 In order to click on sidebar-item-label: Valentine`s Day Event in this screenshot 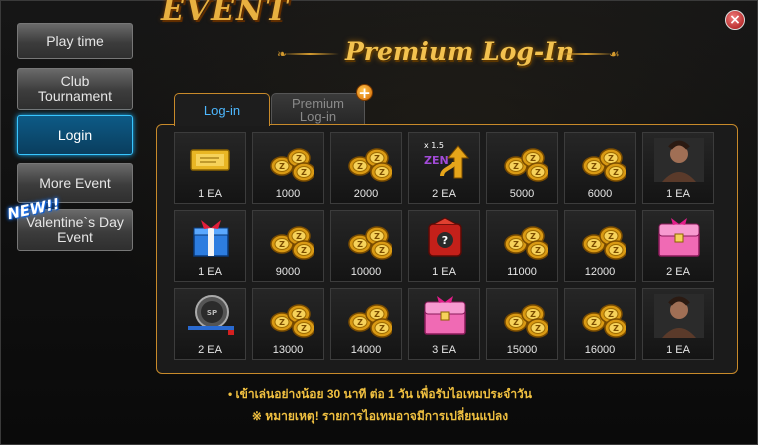, I will do `click(75, 229)`.